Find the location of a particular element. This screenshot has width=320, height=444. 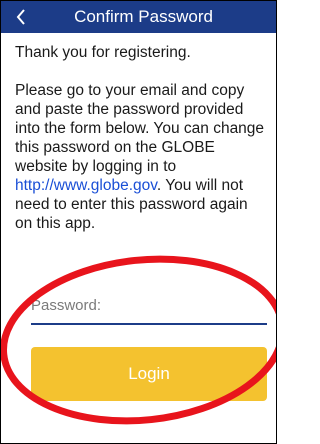

page-title: Confirm Password is located at coordinates (143, 16).